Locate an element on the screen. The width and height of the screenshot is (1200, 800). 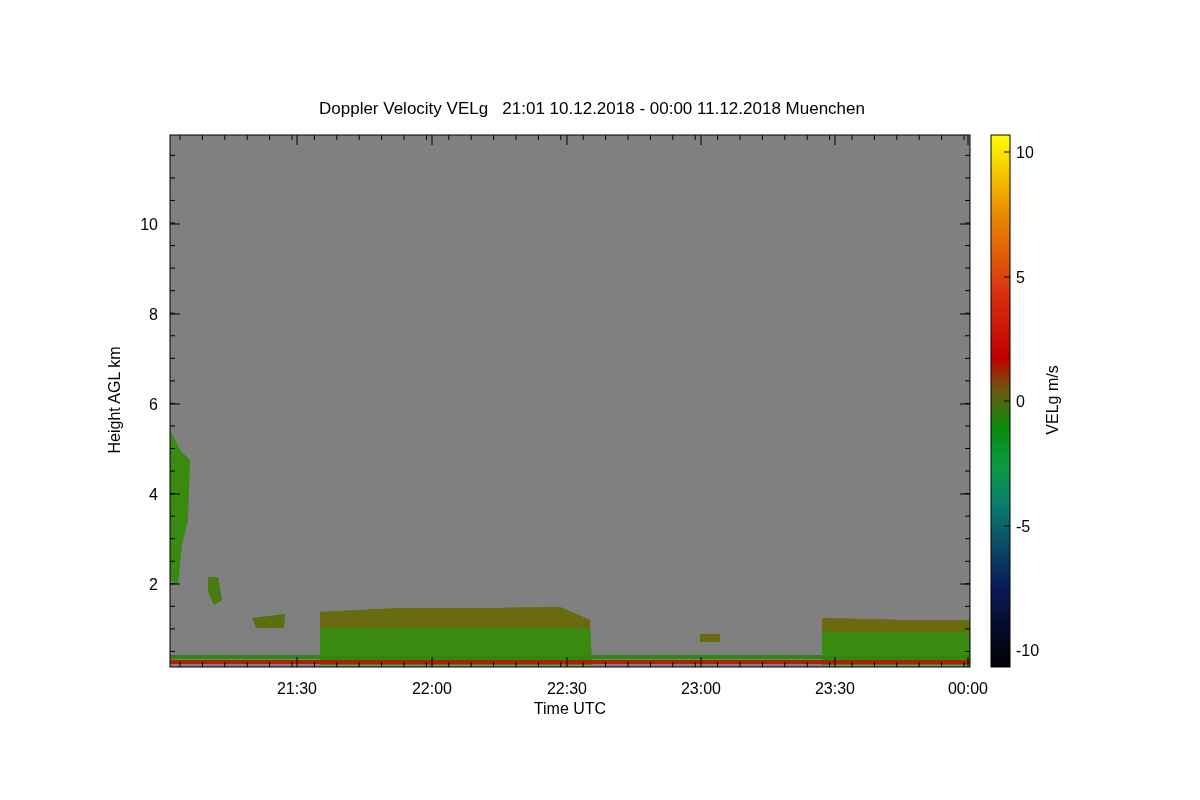
chart-title: Doppler Velocity VELg 21:01 10.12.2018 - 00:00 11.12.2018 Muenchen is located at coordinates (592, 108).